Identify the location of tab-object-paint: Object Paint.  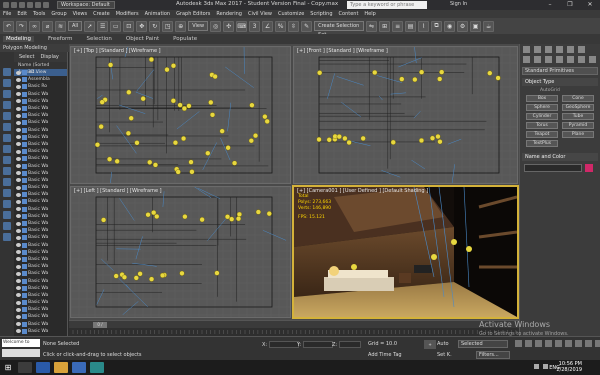
(142, 39).